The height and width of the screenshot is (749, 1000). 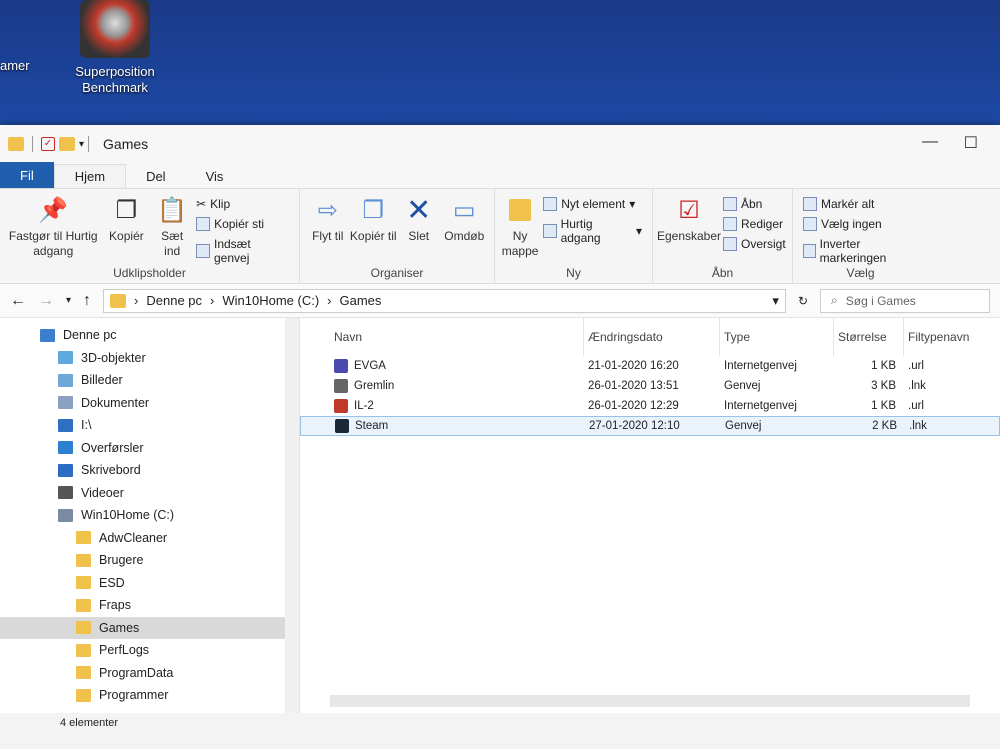 I want to click on file-size: 2 KB, so click(x=884, y=426).